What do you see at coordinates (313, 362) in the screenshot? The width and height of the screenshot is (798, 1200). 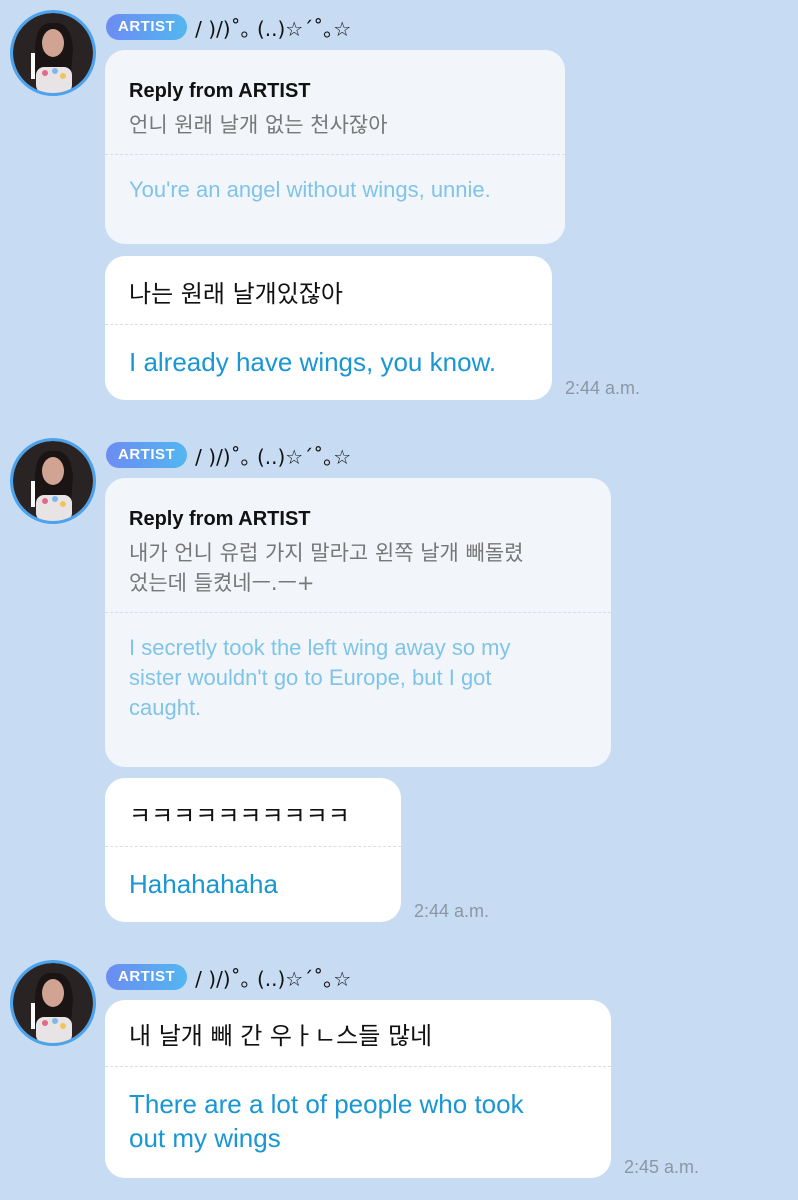 I see `message-translation-text: I already have wings, you know.` at bounding box center [313, 362].